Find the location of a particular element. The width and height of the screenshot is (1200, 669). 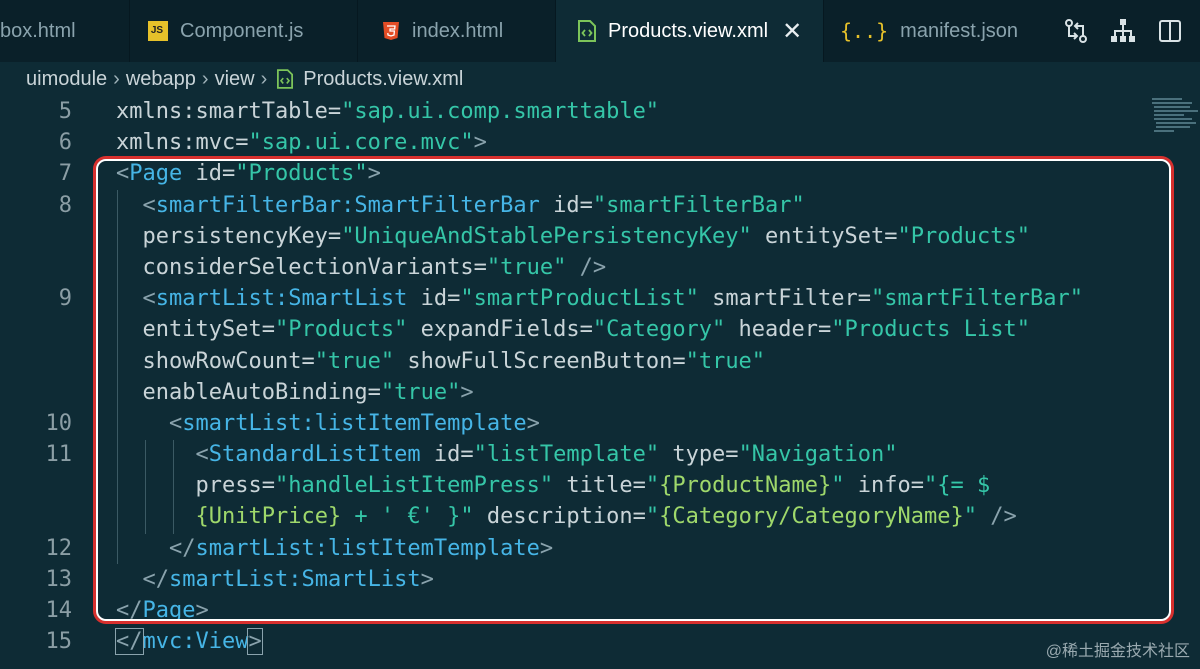

line-number: 11 is located at coordinates (59, 455).